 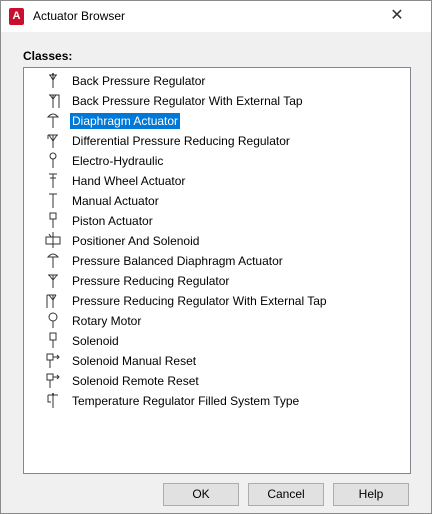 What do you see at coordinates (216, 160) in the screenshot?
I see `list-item: Electro-Hydraulic` at bounding box center [216, 160].